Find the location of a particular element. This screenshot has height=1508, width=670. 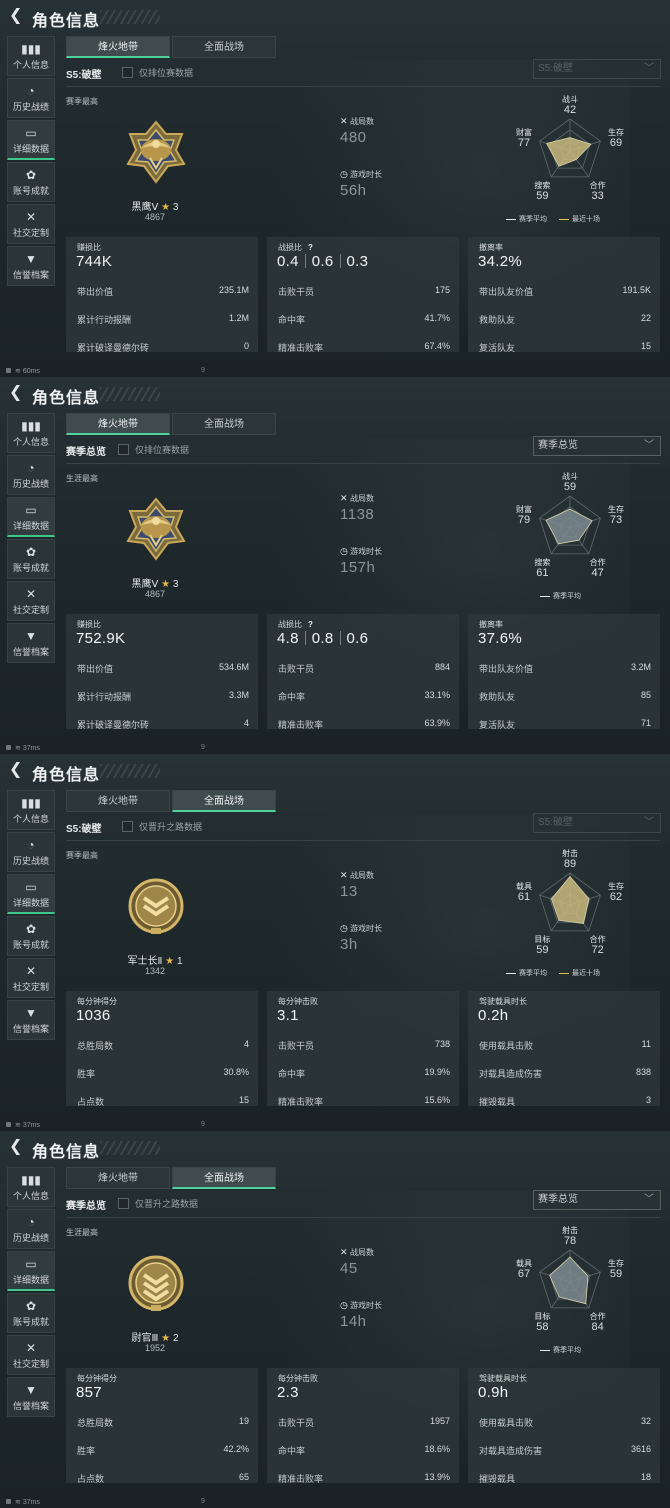

sidebar-item-label: 信誉档案 is located at coordinates (30, 275).